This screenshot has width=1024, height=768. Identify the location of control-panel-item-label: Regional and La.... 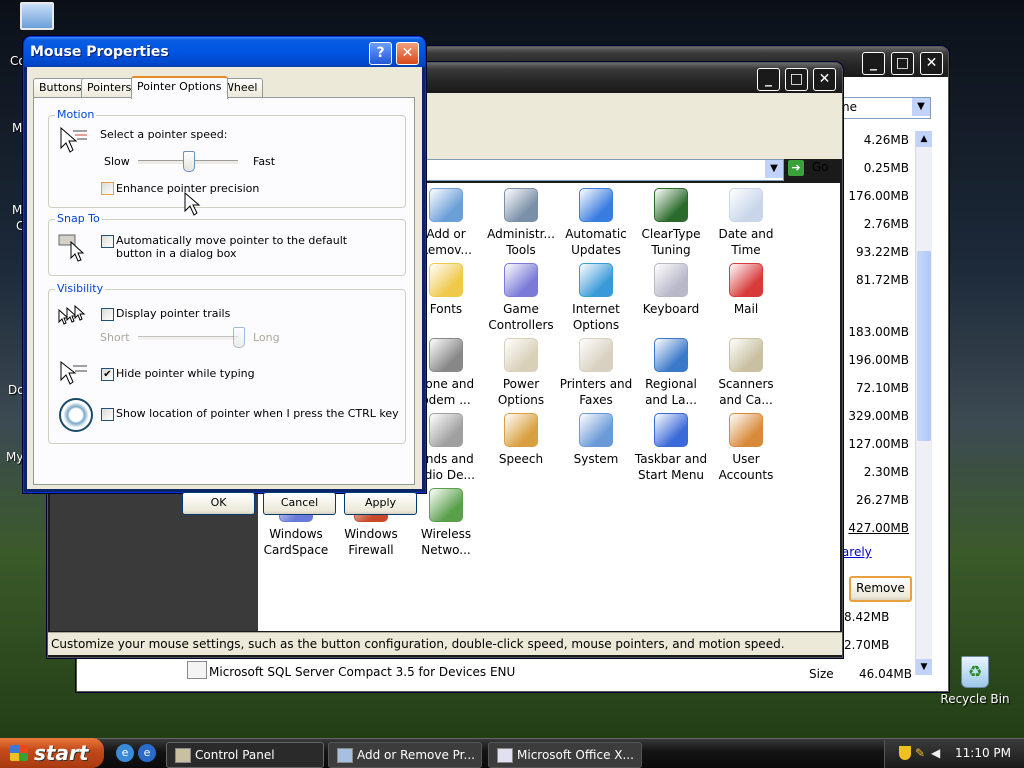
(671, 392).